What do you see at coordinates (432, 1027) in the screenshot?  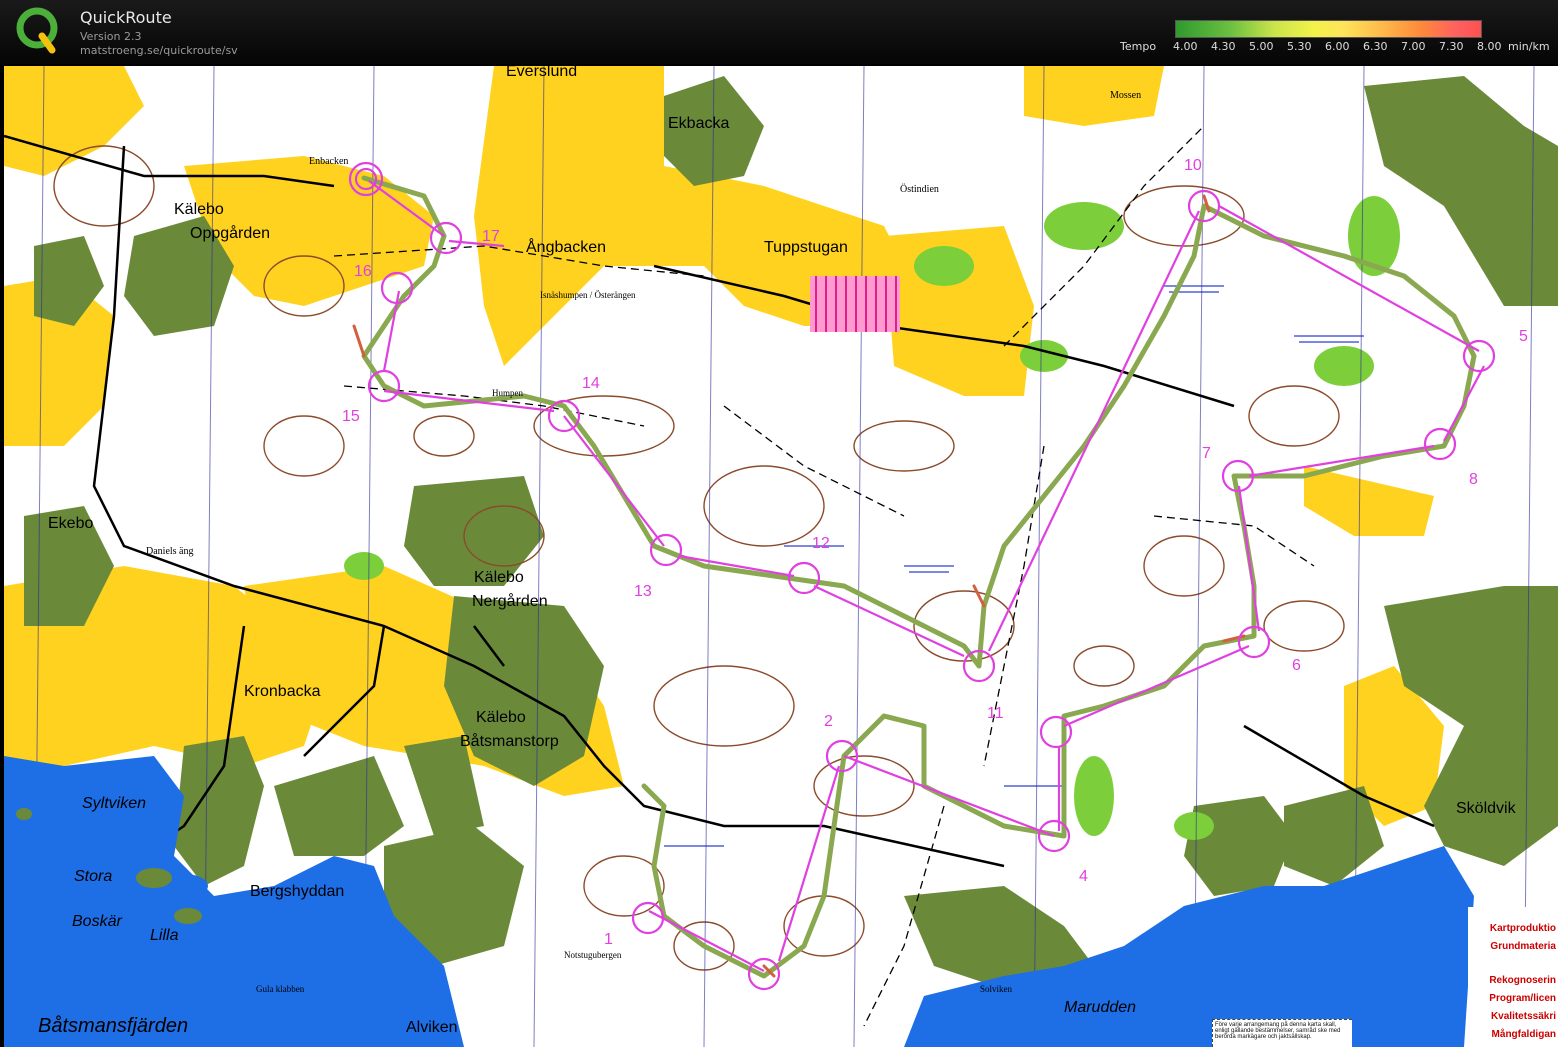 I see `place-label: Alviken` at bounding box center [432, 1027].